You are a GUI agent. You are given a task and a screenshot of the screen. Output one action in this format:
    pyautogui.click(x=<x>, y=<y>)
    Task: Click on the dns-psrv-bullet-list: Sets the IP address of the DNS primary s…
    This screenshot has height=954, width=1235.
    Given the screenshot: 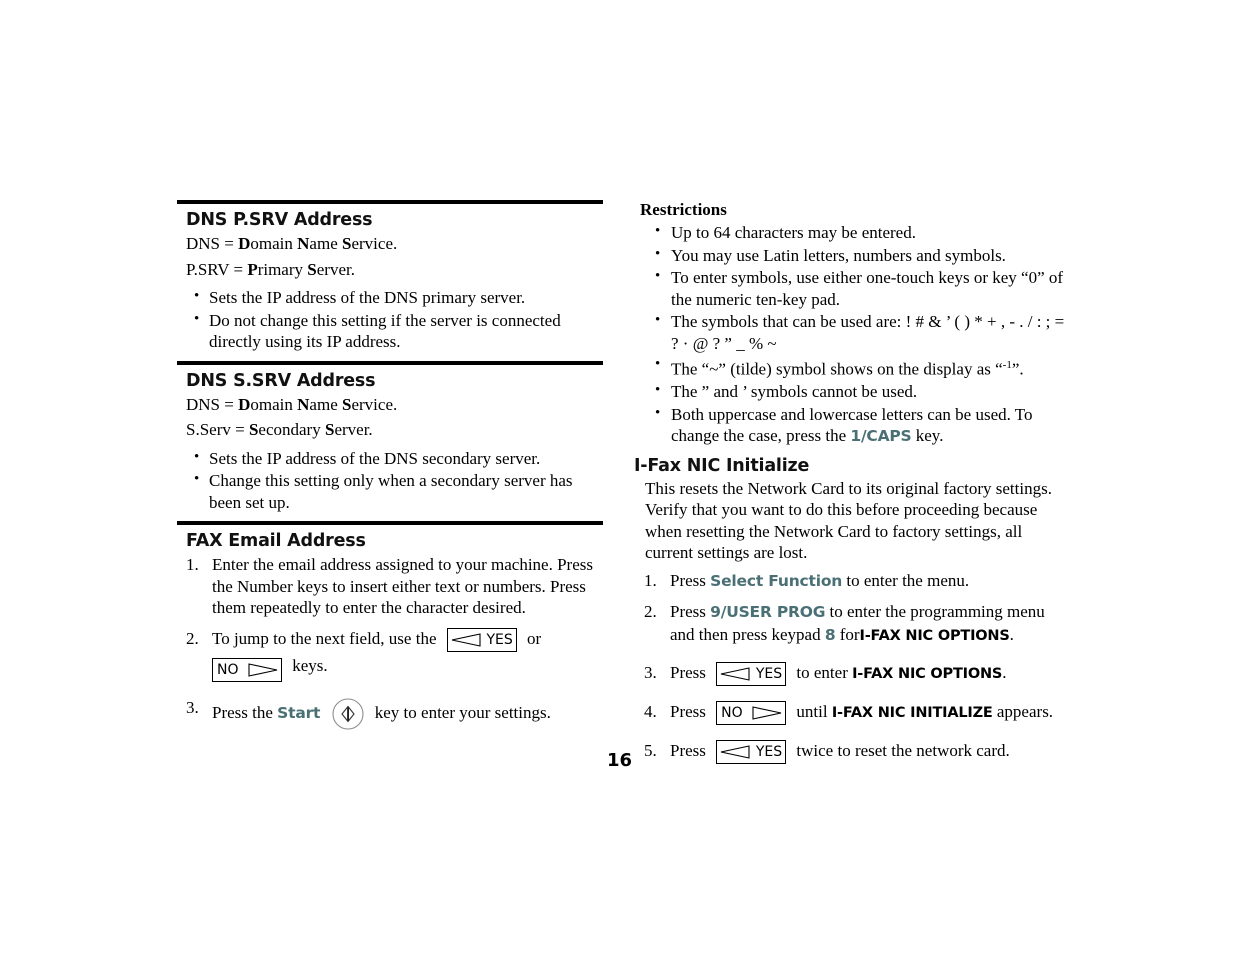 What is the action you would take?
    pyautogui.click(x=390, y=319)
    